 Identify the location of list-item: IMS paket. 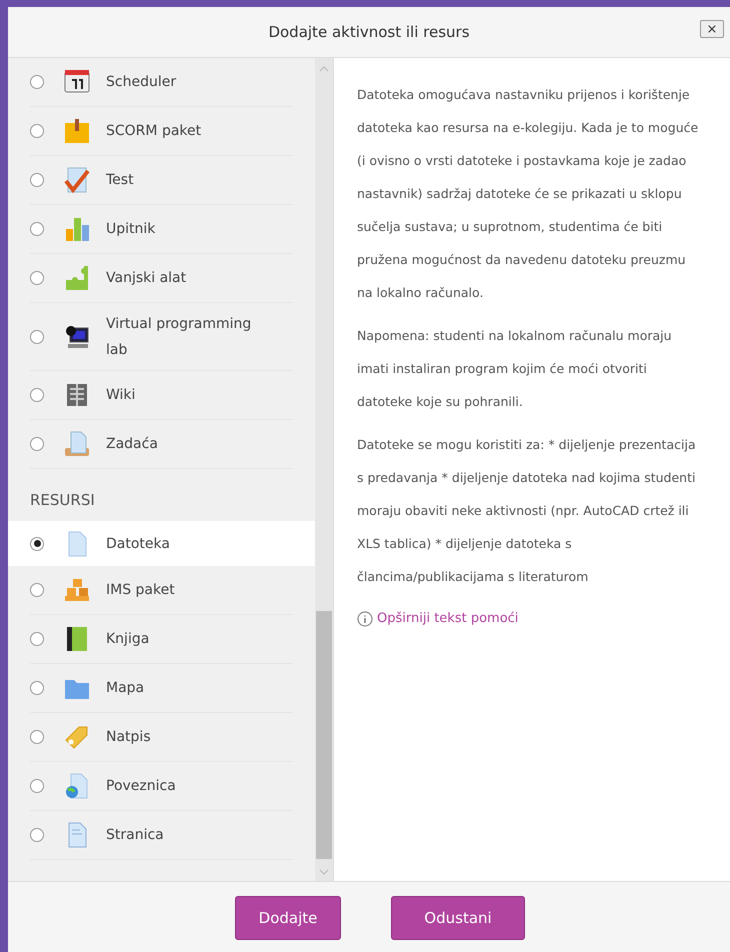
(161, 590).